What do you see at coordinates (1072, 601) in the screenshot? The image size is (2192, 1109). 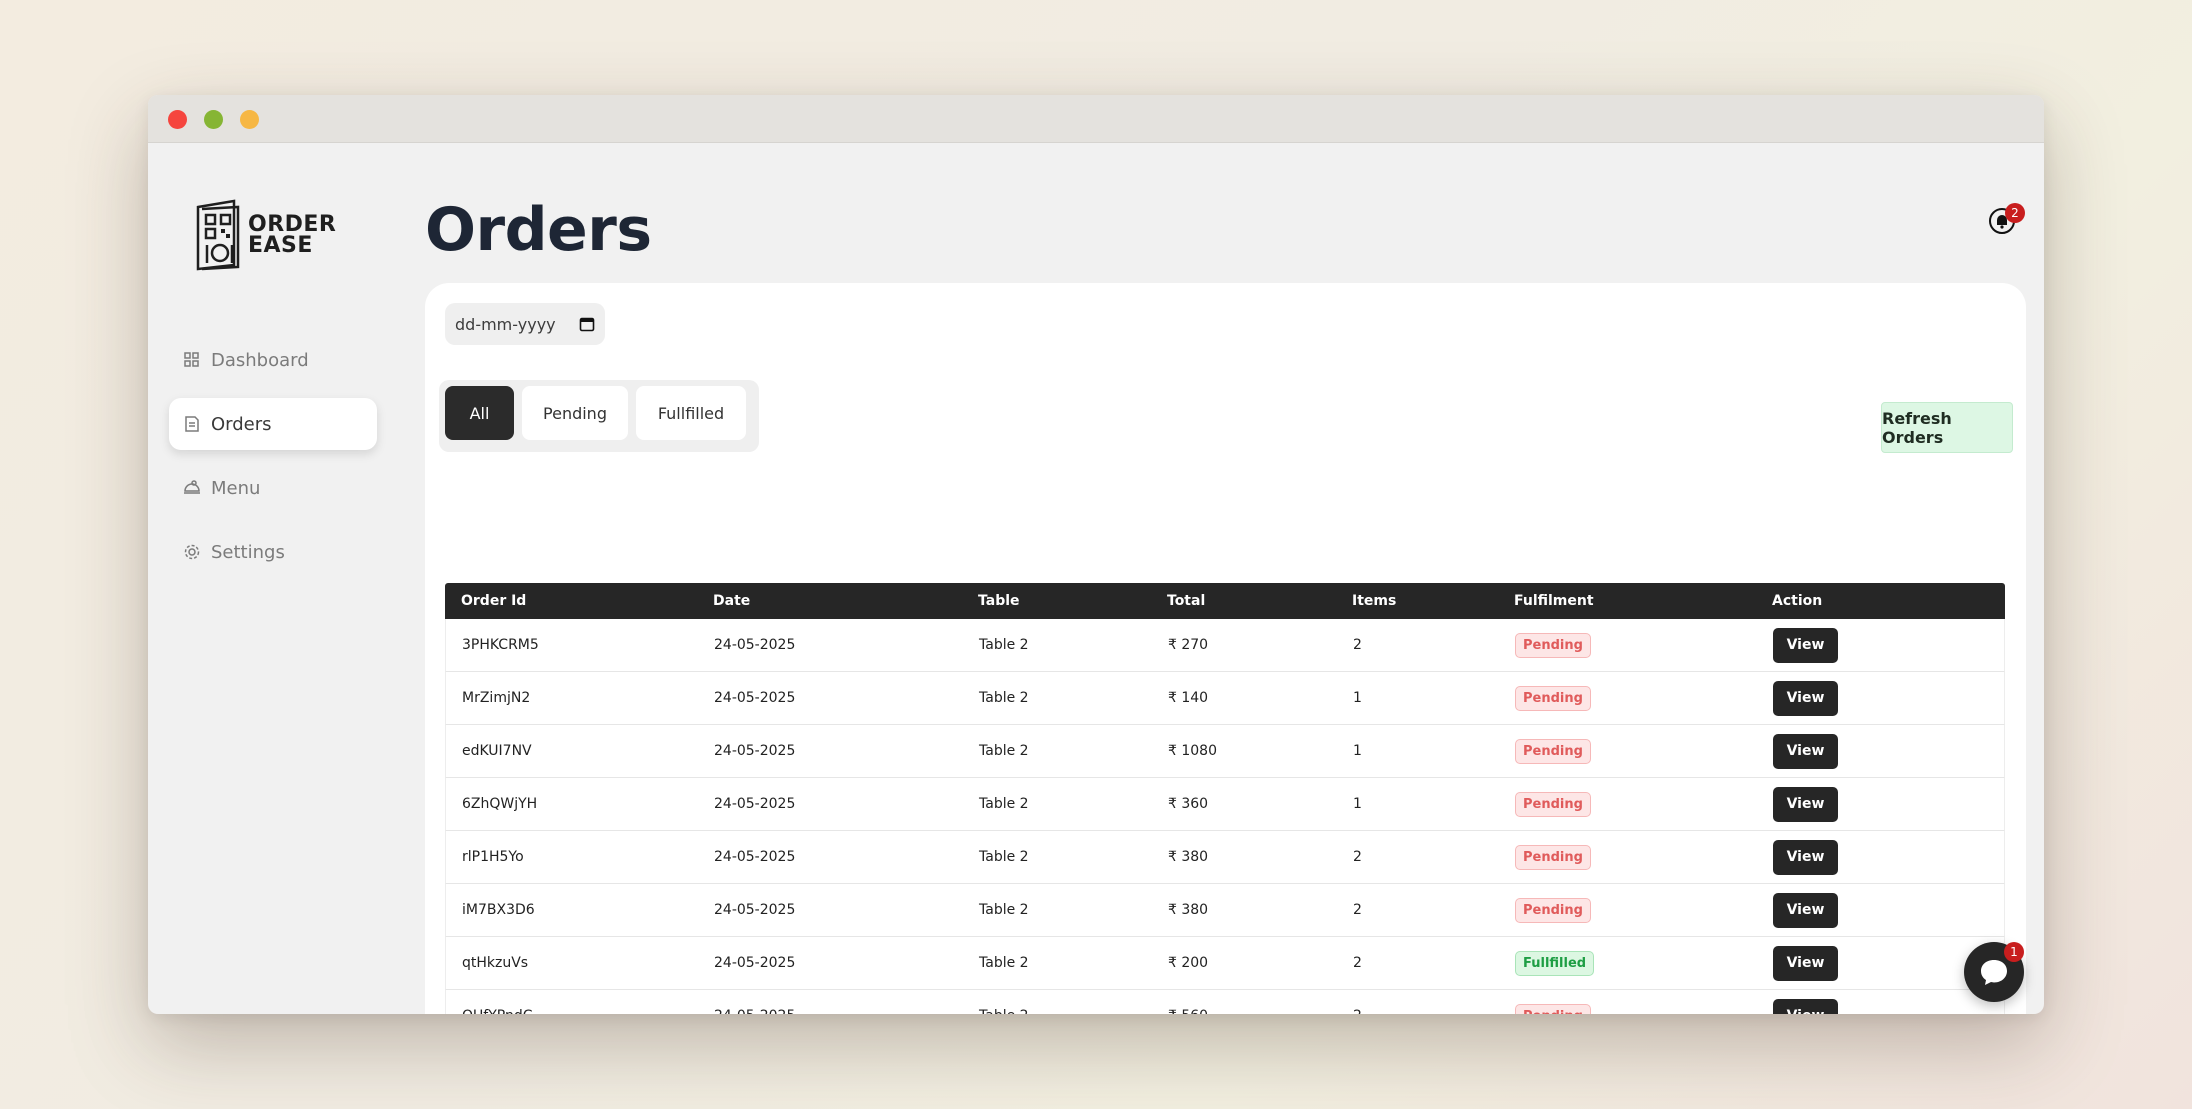 I see `column-header-table: Table` at bounding box center [1072, 601].